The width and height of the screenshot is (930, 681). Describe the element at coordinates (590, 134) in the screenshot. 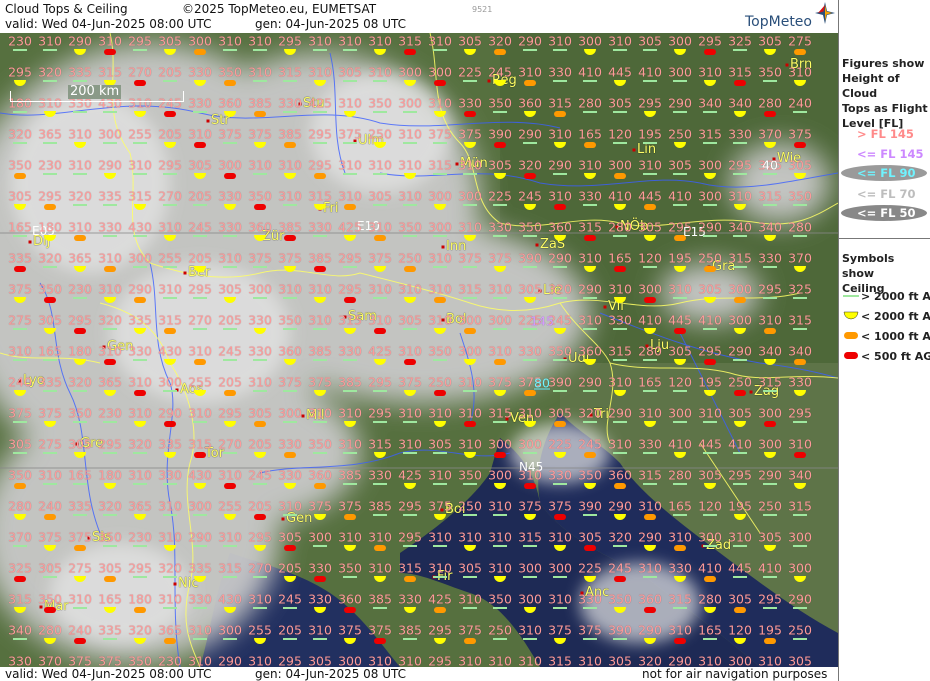

I see `cloud-top-label: 165` at that location.